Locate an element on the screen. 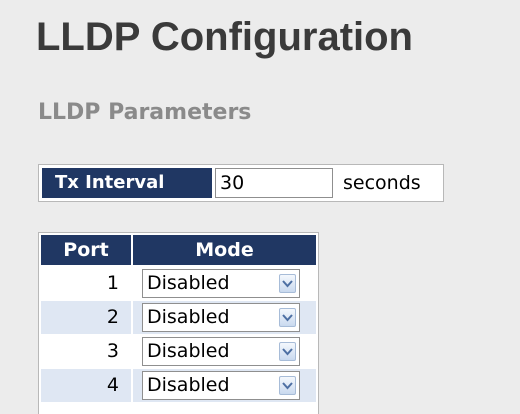 Image resolution: width=520 pixels, height=414 pixels. tx-interval-table: Tx Interval seconds is located at coordinates (241, 183).